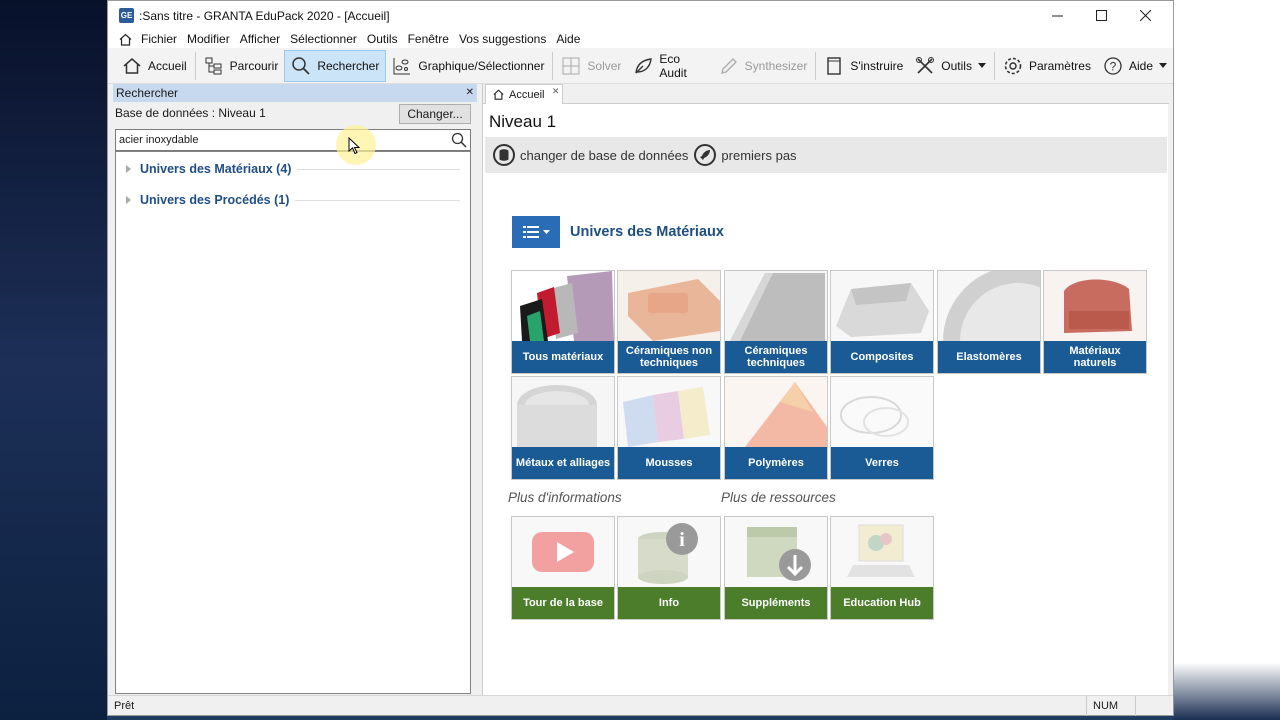 The height and width of the screenshot is (720, 1280). Describe the element at coordinates (527, 94) in the screenshot. I see `tab-label: Accueil` at that location.